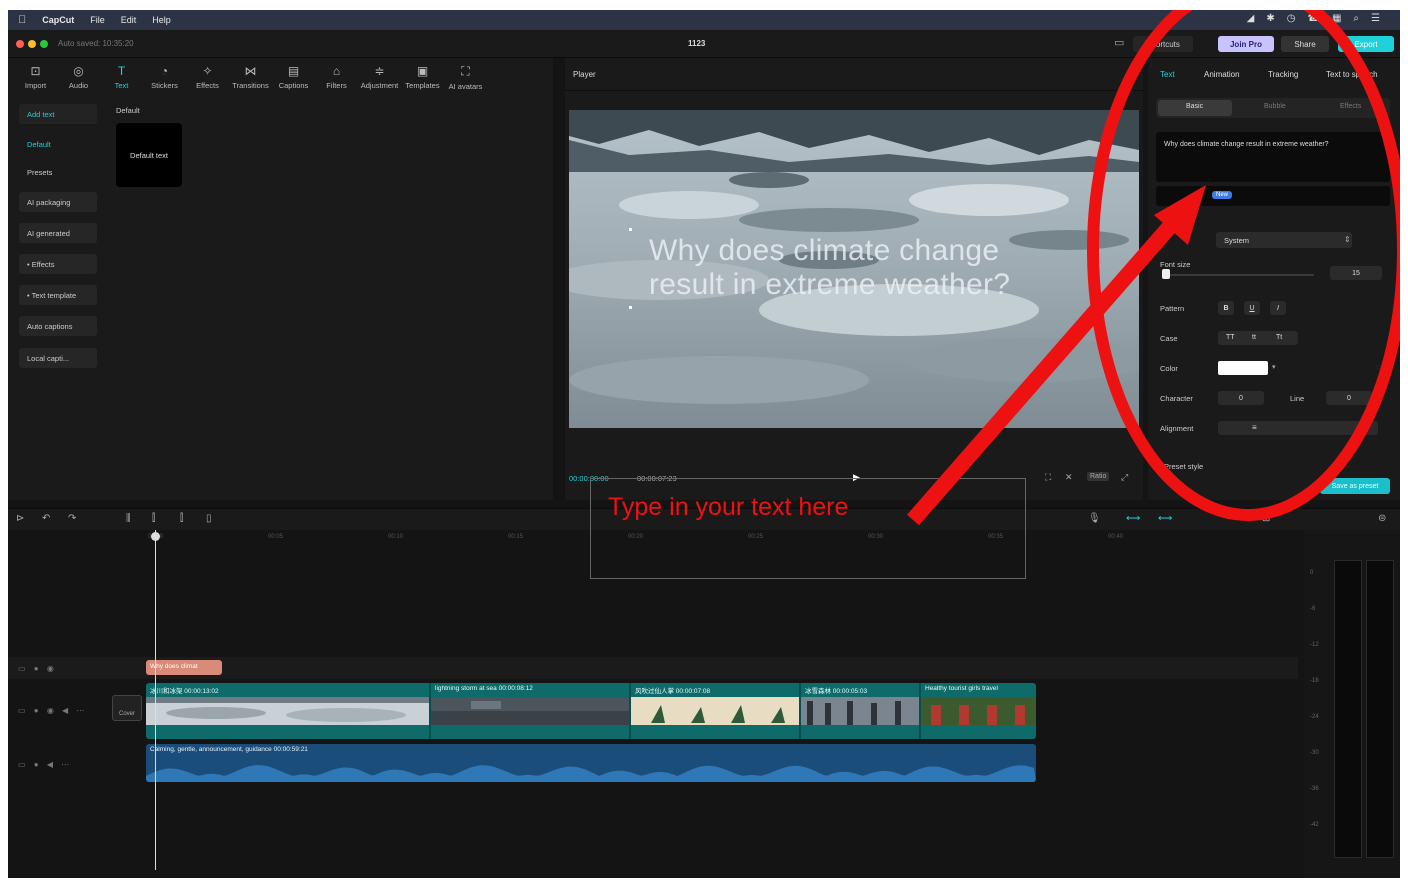  Describe the element at coordinates (20, 518) in the screenshot. I see `select-tool-icon: ⊳` at that location.